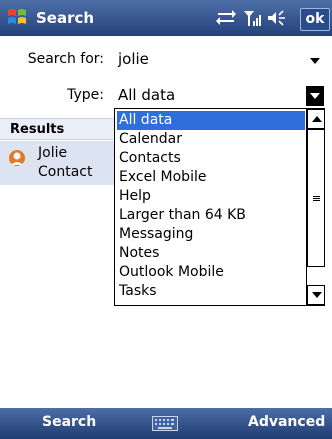 The width and height of the screenshot is (332, 439). What do you see at coordinates (211, 253) in the screenshot?
I see `dropdown-option: Notes` at bounding box center [211, 253].